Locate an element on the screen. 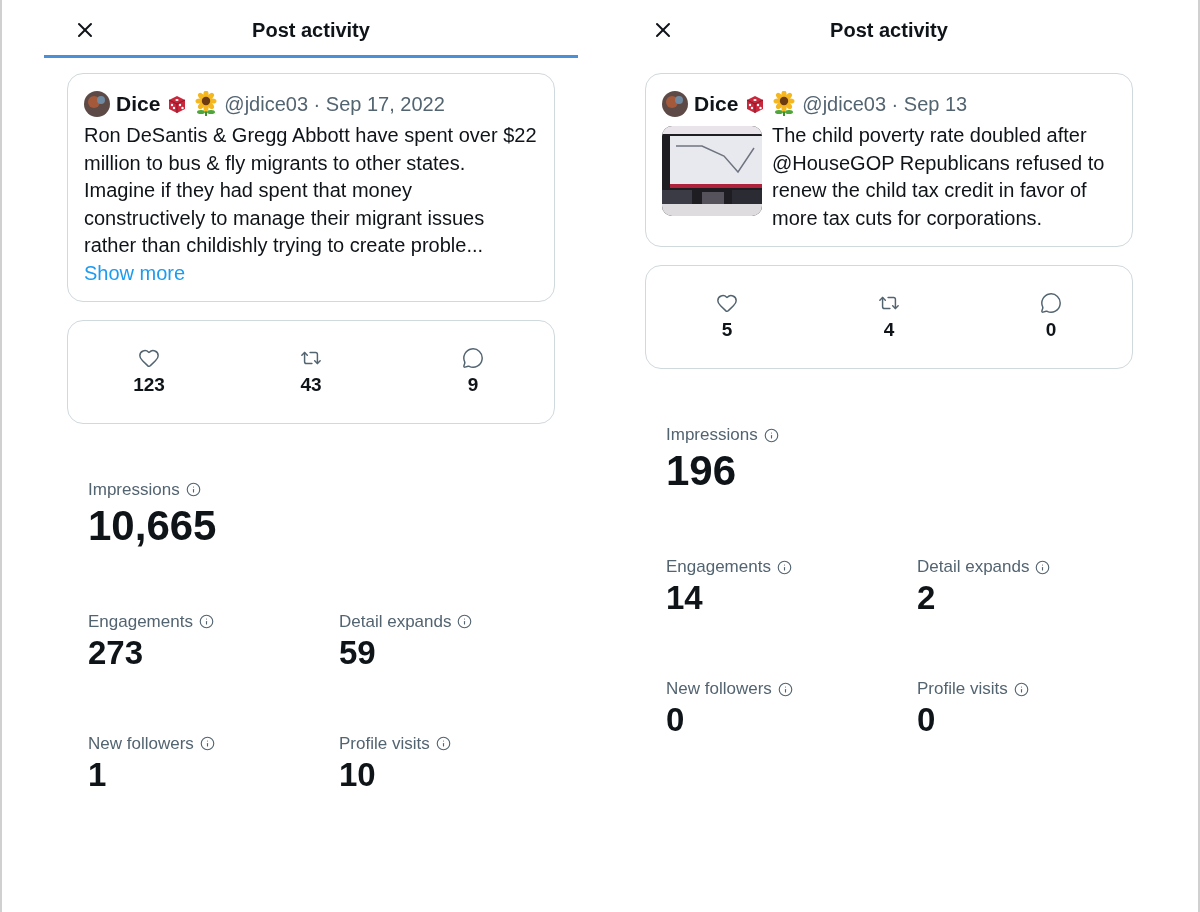 The image size is (1200, 912). post-card: Dice @jdice03 · Sep 13 The child poverty rate doubled after @HouseGOP Republicans refused to renew the child tax credit in favor of more tax cuts for corporations. is located at coordinates (889, 160).